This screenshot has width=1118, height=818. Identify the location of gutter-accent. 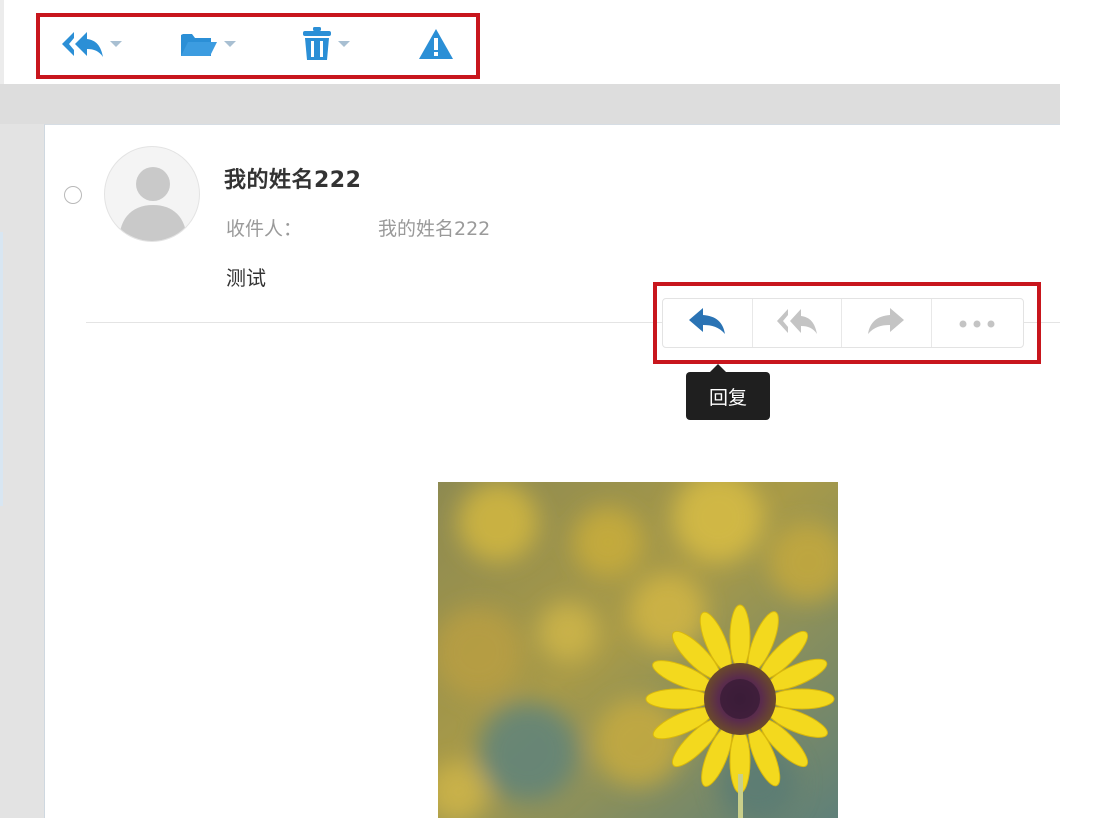
(1, 369).